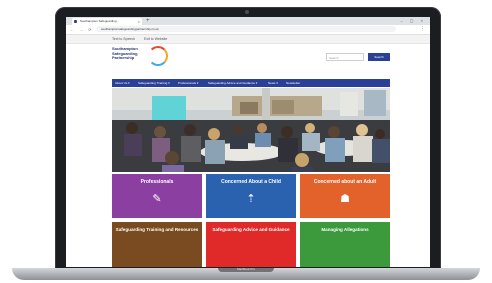 Image resolution: width=492 pixels, height=283 pixels. Describe the element at coordinates (251, 199) in the screenshot. I see `child-icon: ⇡` at that location.